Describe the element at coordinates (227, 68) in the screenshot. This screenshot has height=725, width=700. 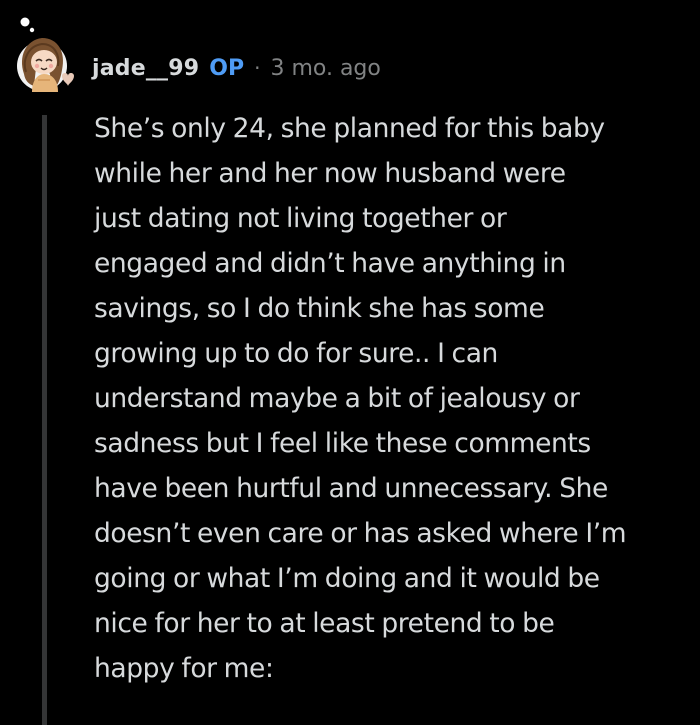
I see `op-badge: OP` at that location.